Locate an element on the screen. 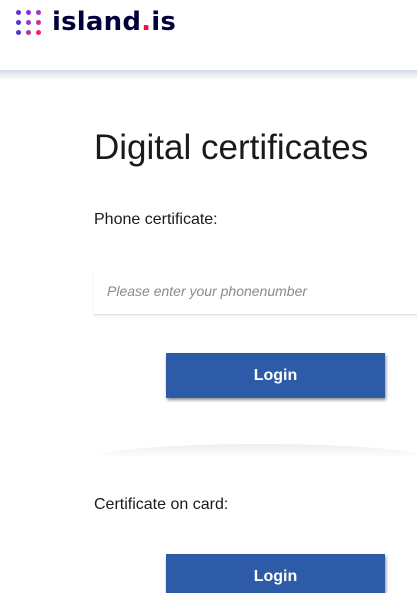 This screenshot has width=417, height=593. phone-number-input is located at coordinates (255, 291).